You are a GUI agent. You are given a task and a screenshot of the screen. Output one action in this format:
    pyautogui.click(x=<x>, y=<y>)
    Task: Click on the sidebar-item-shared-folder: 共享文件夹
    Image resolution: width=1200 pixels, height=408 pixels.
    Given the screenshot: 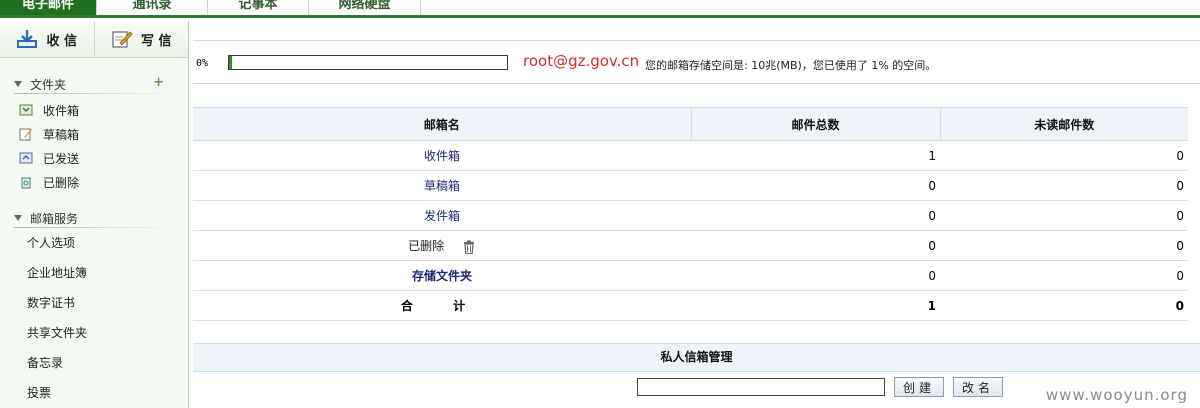 What is the action you would take?
    pyautogui.click(x=94, y=333)
    